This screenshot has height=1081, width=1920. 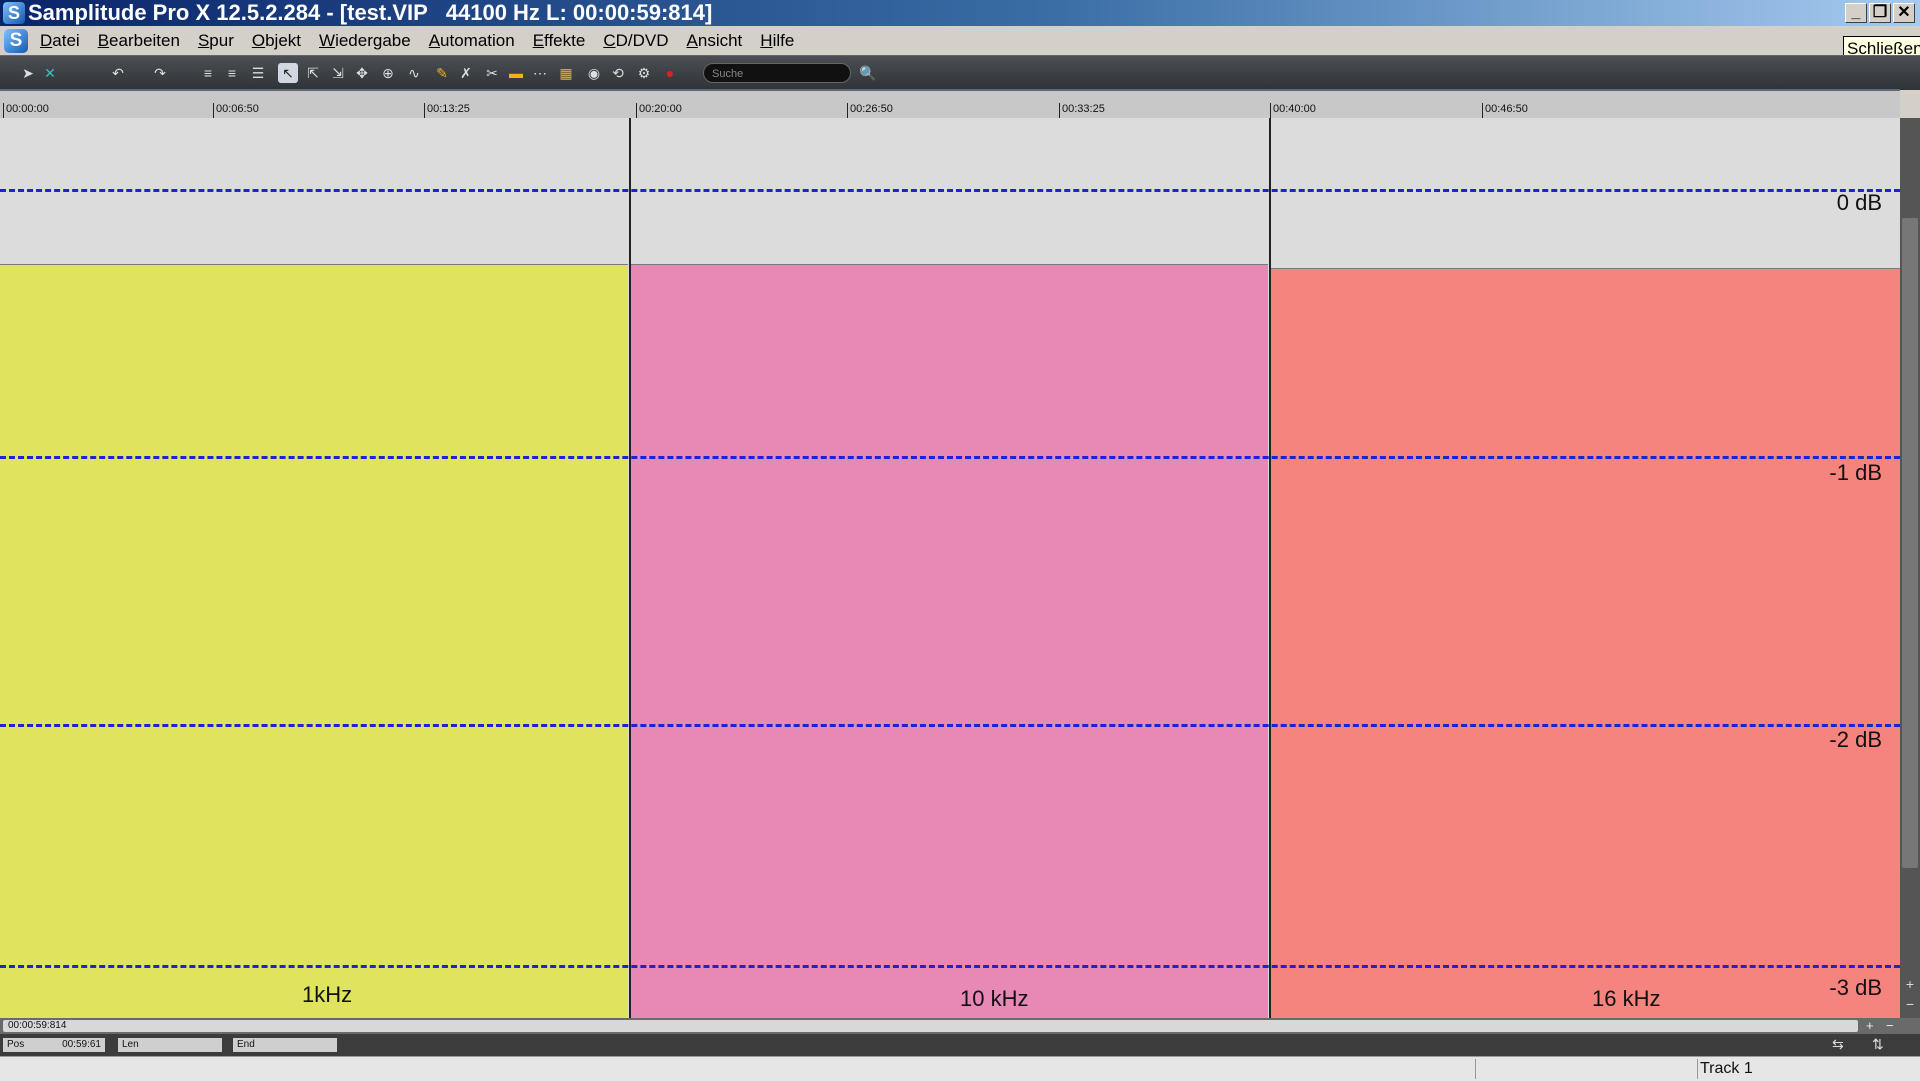 I want to click on redo-icon: ↷, so click(x=160, y=73).